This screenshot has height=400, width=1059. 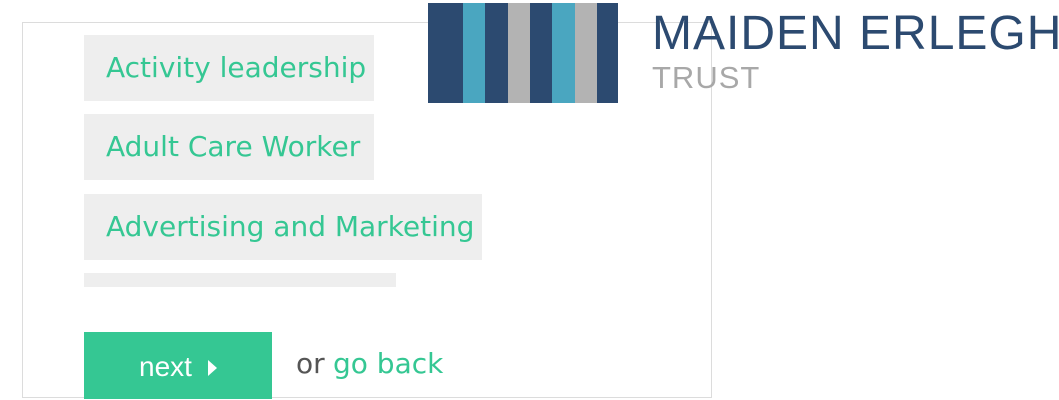 What do you see at coordinates (855, 33) in the screenshot?
I see `logo-title: MAIDEN ERLEGH` at bounding box center [855, 33].